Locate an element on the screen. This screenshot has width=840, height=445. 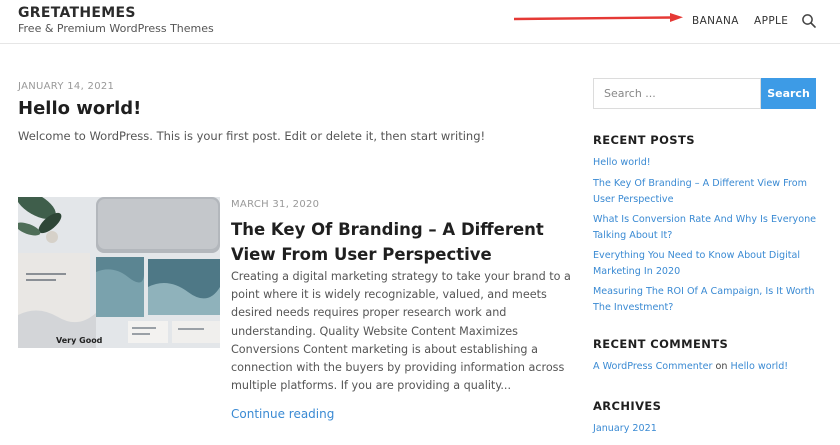
post-thumbnail-image is located at coordinates (119, 272).